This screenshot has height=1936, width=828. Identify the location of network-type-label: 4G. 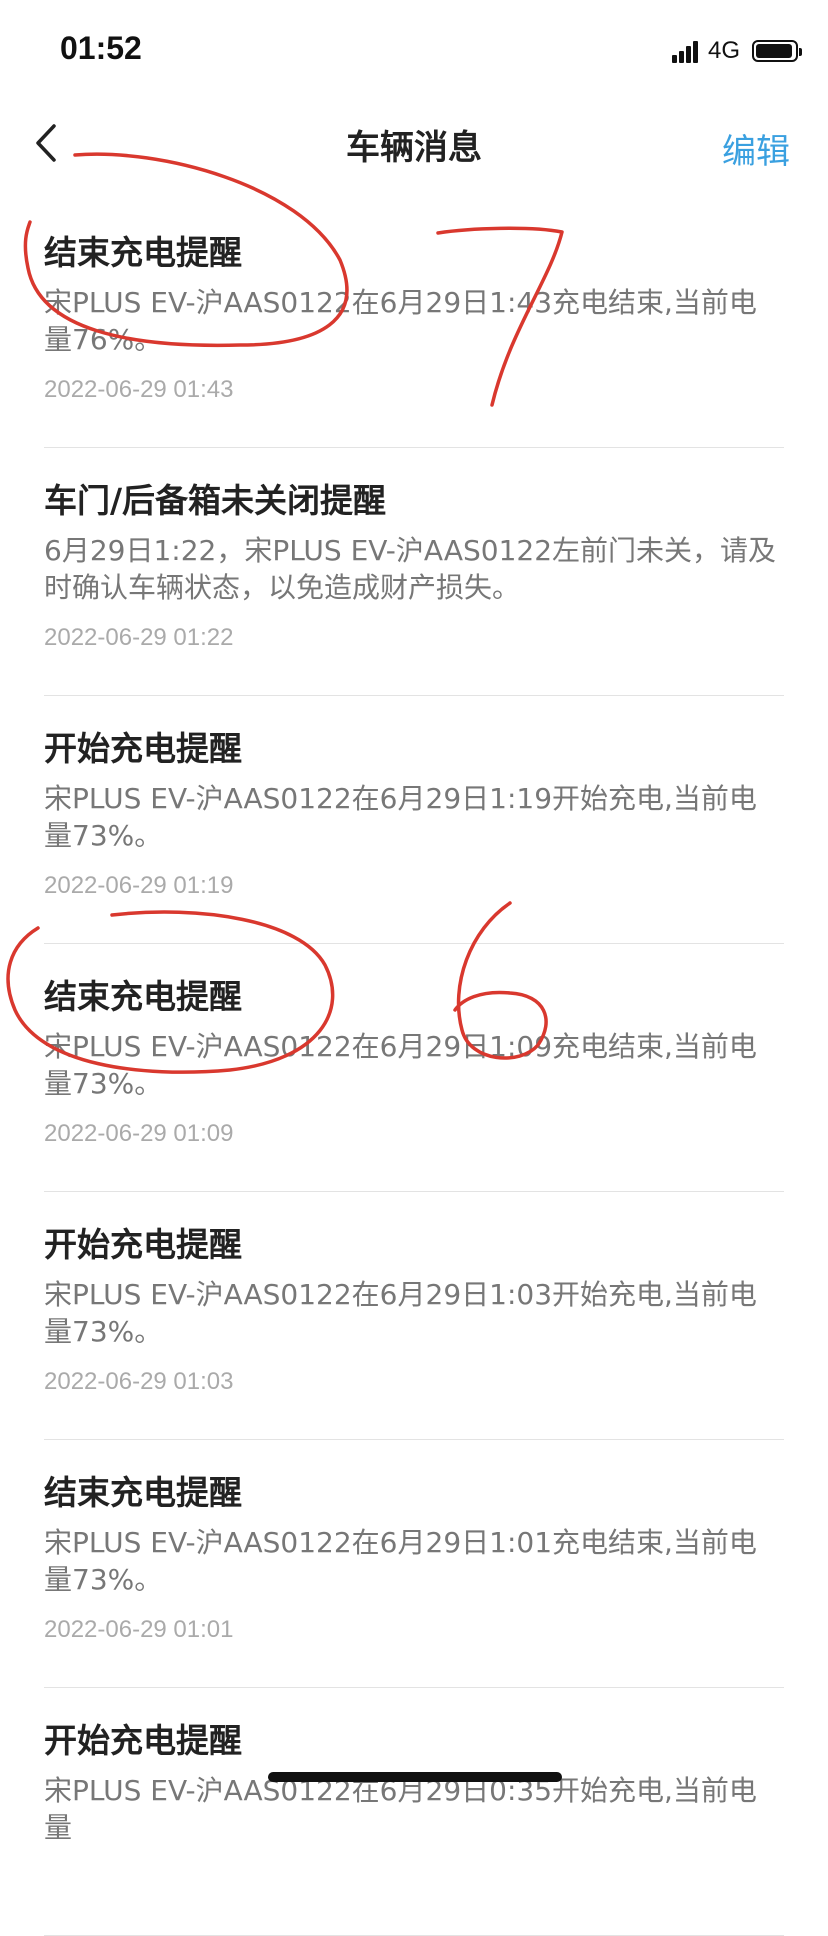
(723, 50).